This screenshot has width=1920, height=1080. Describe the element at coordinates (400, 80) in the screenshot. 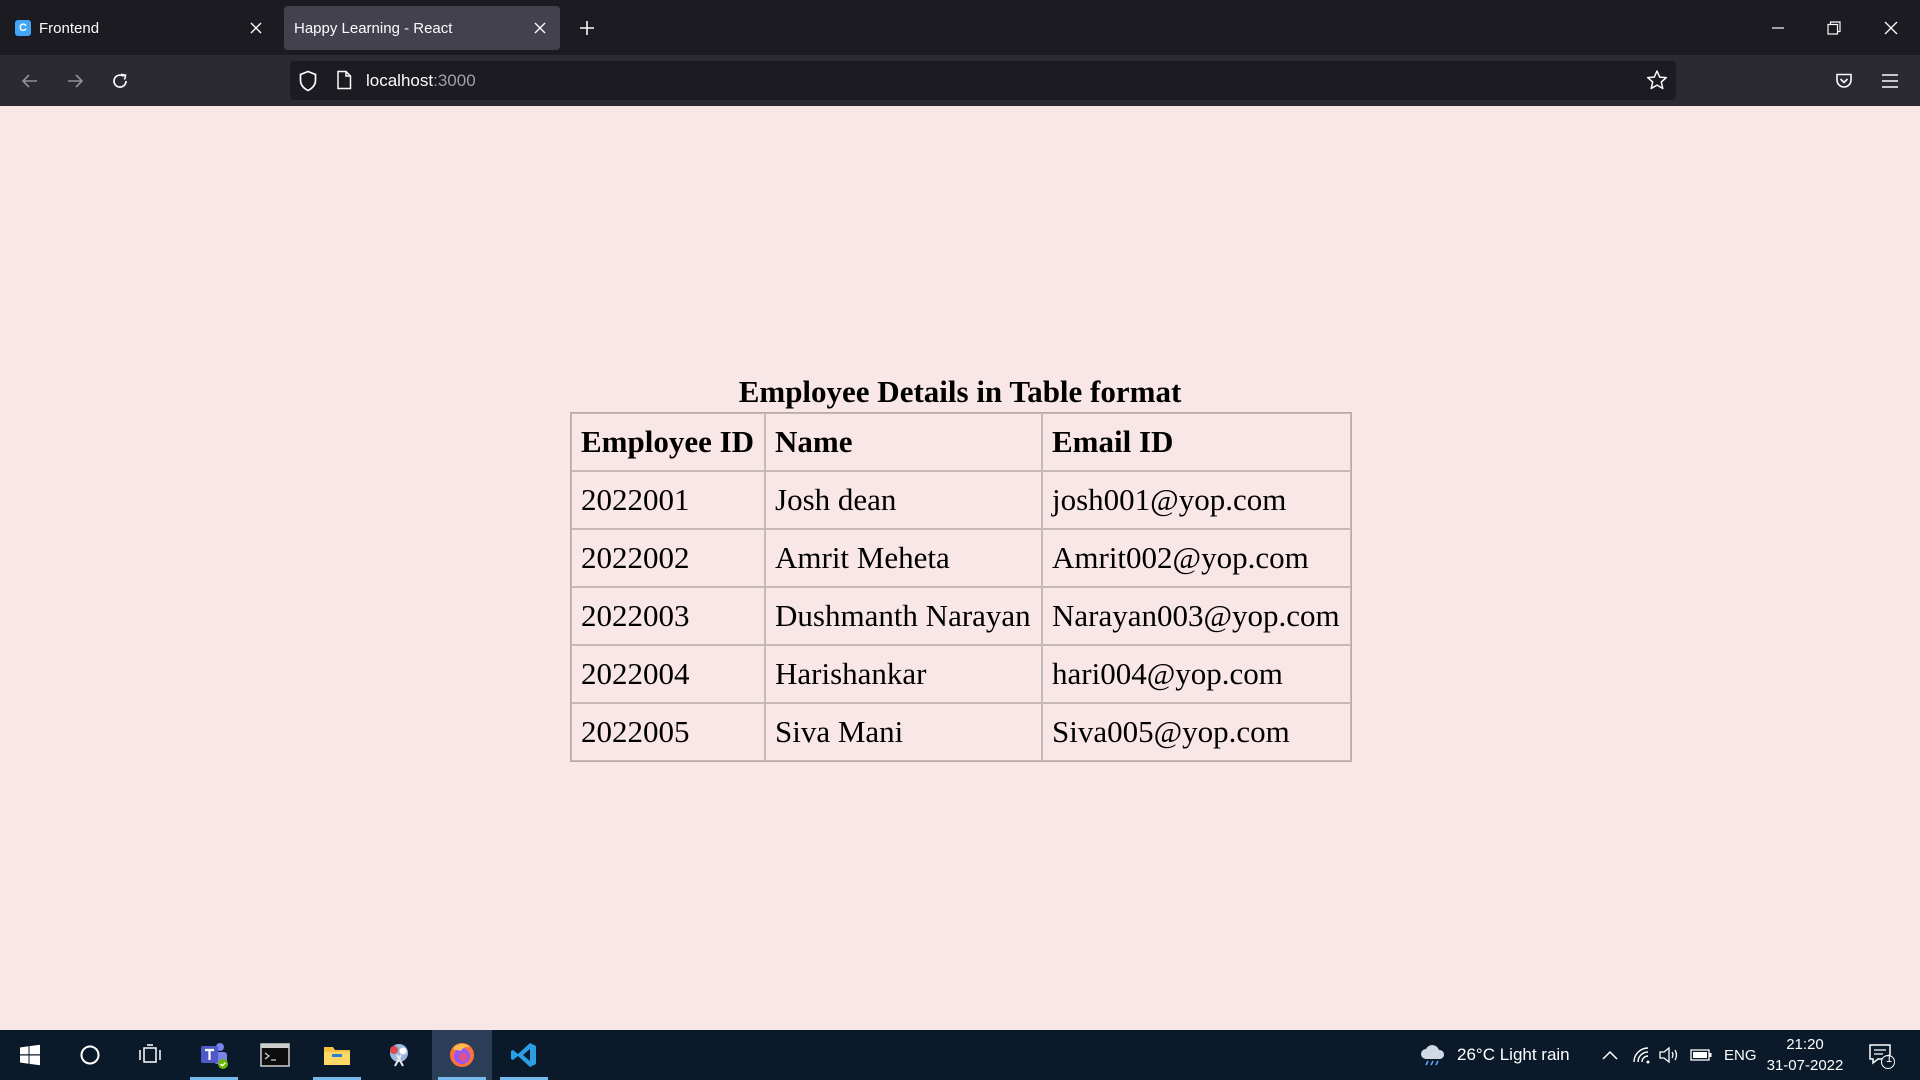

I see `url-host: localhost` at that location.